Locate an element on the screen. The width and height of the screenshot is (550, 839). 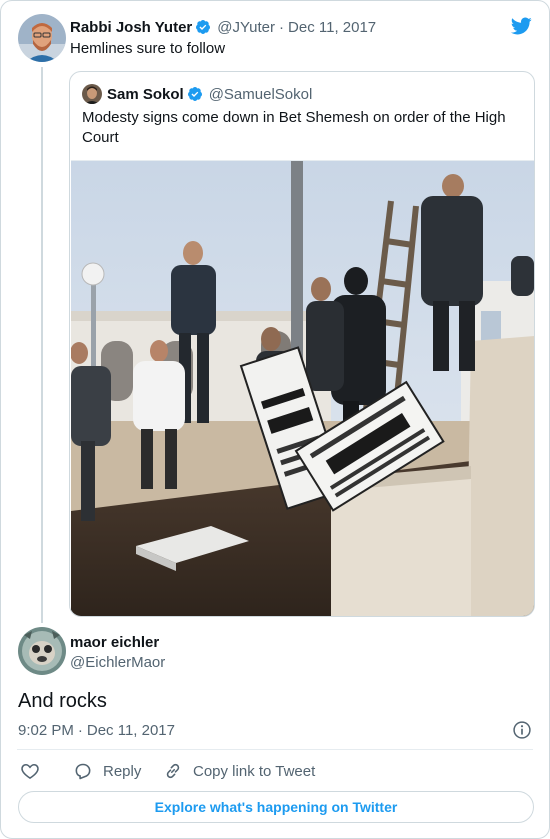
quoted-author-name: Sam Sokol is located at coordinates (145, 94).